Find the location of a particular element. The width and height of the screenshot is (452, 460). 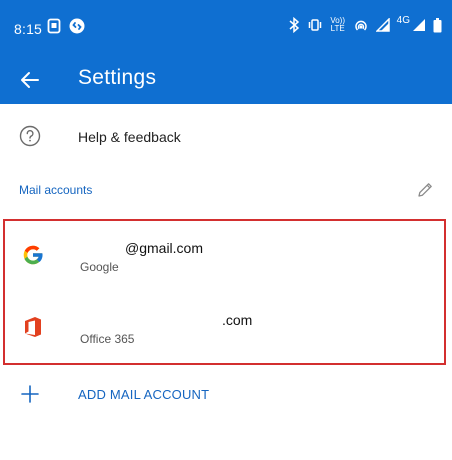

app-bar: Settings is located at coordinates (226, 80).